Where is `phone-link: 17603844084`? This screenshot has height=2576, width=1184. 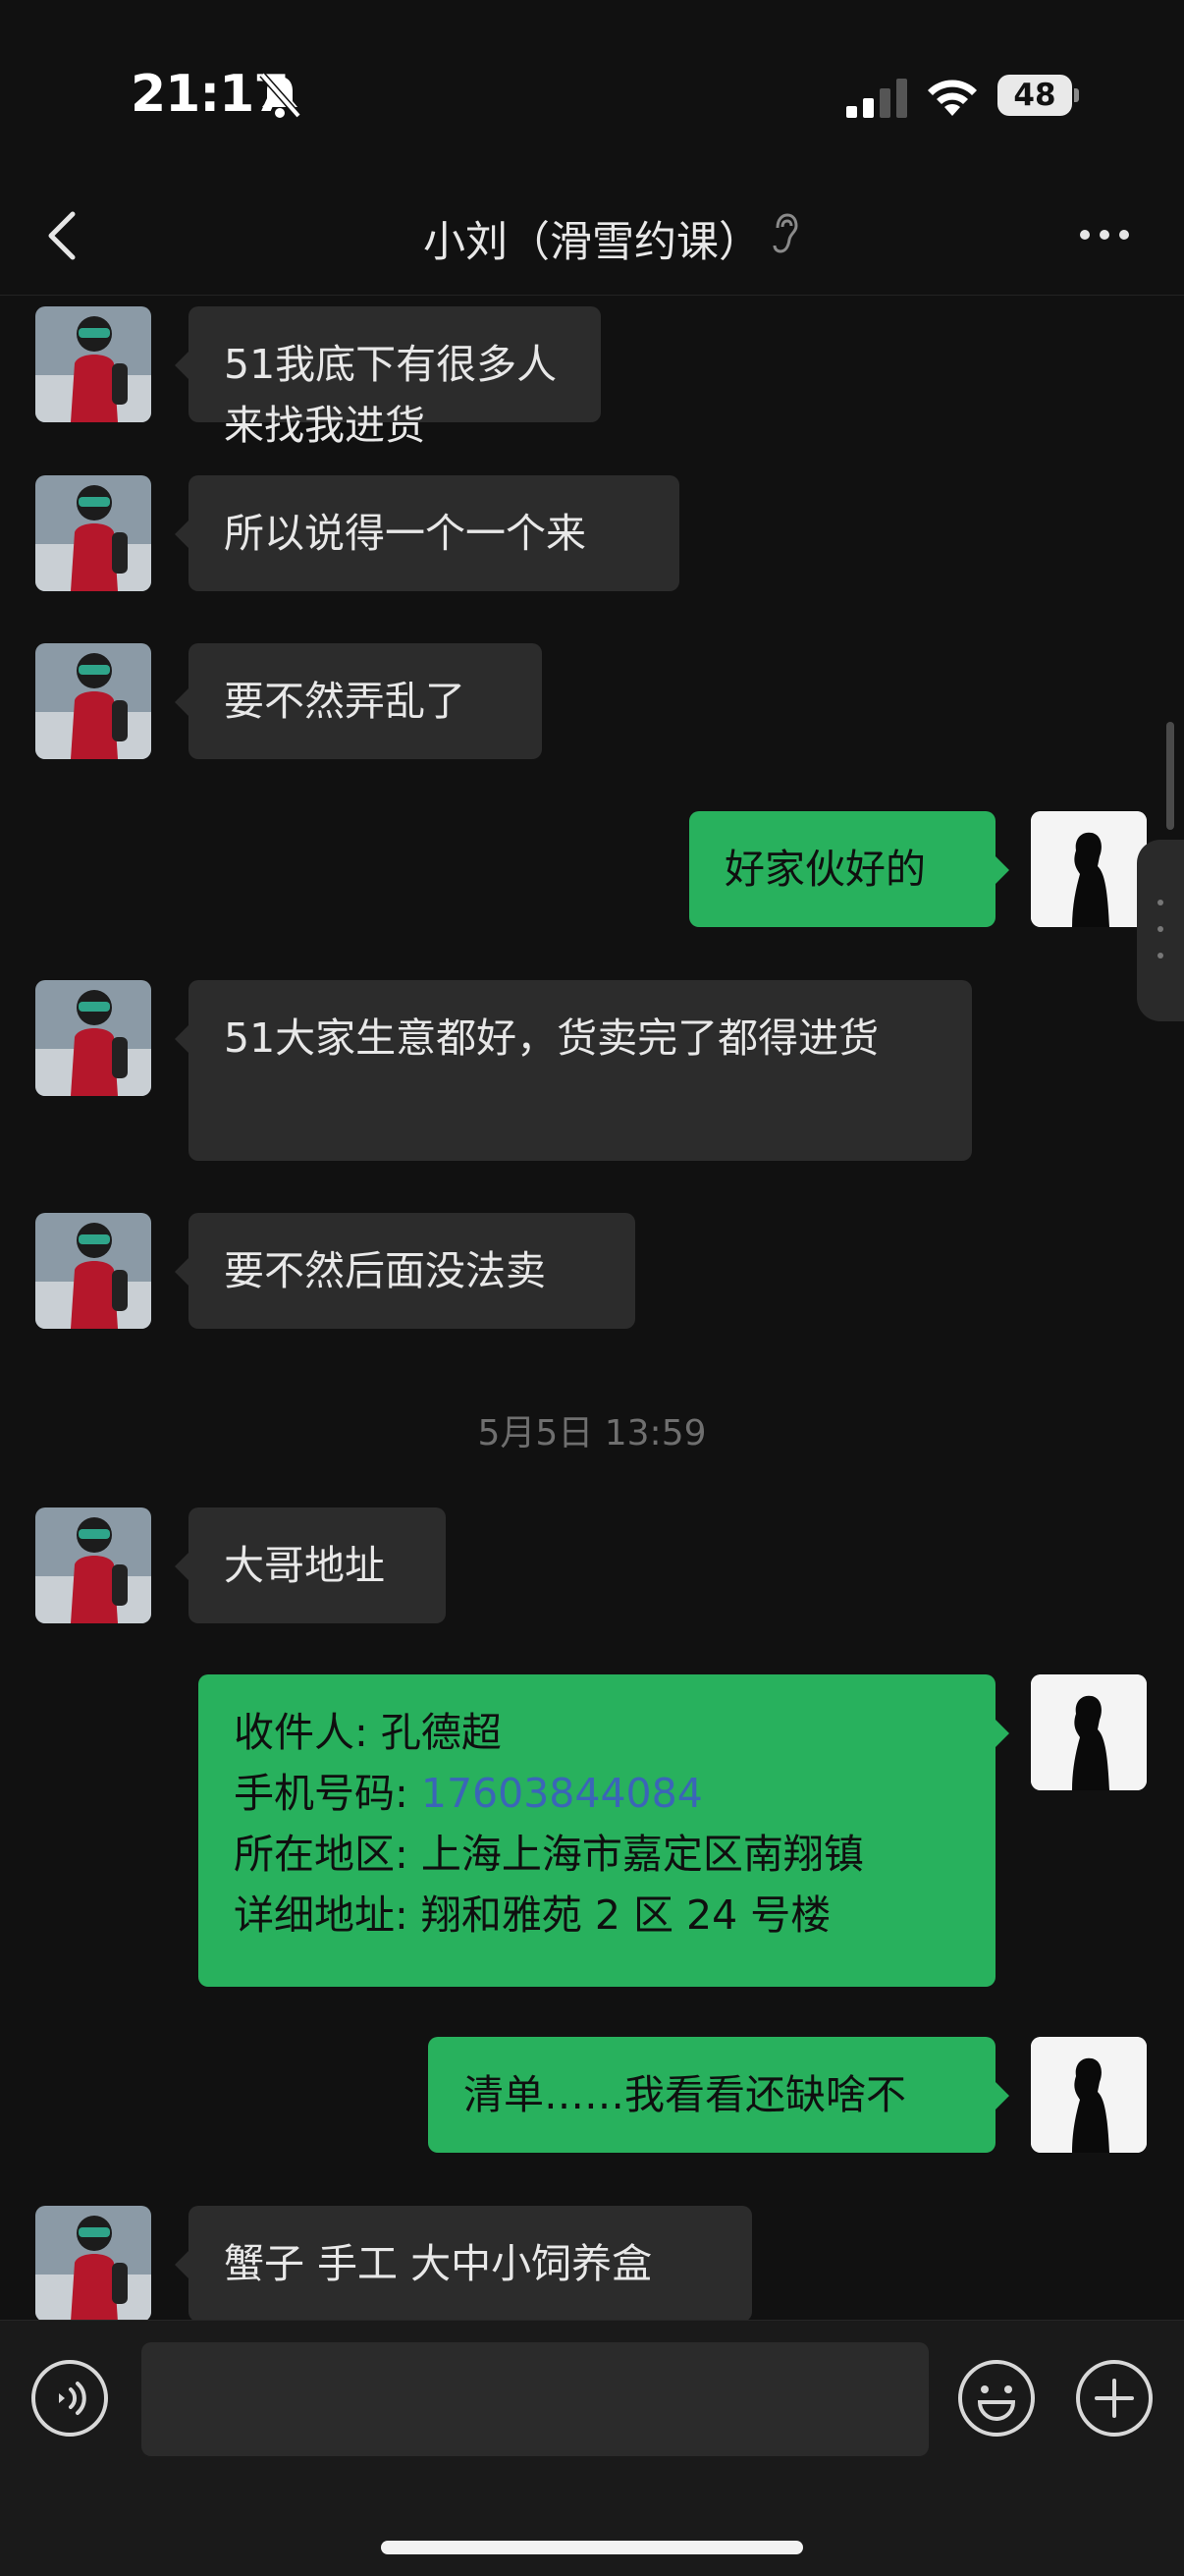 phone-link: 17603844084 is located at coordinates (562, 1794).